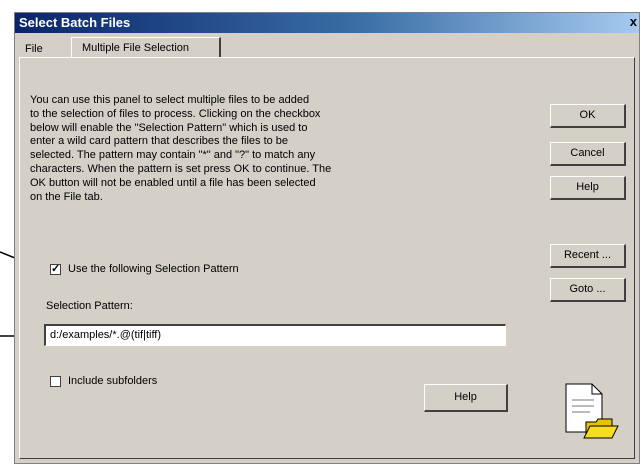 The width and height of the screenshot is (642, 466). Describe the element at coordinates (275, 335) in the screenshot. I see `selection-pattern-input: d:/examples/*.@(tif|tiff)` at that location.